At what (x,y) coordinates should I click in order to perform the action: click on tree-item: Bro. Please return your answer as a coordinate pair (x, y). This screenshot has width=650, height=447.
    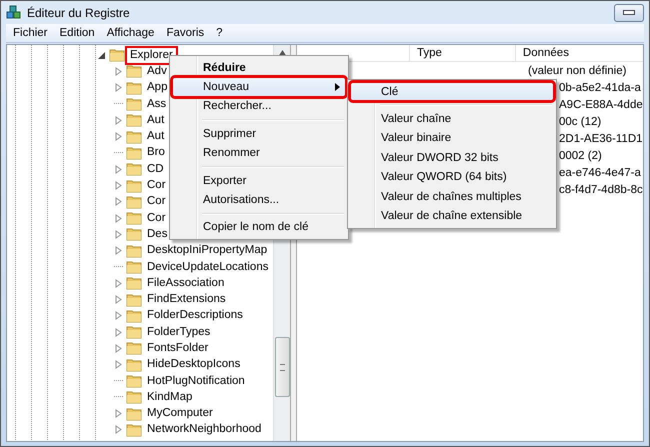
    Looking at the image, I should click on (156, 152).